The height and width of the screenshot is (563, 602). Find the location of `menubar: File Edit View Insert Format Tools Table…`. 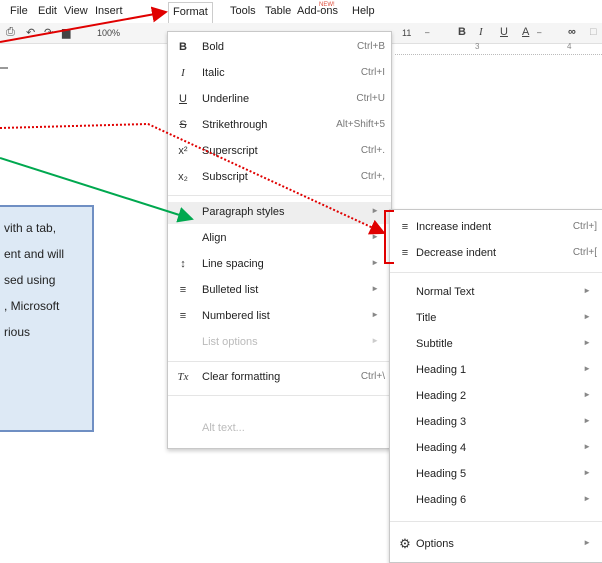

menubar: File Edit View Insert Format Tools Table… is located at coordinates (301, 12).